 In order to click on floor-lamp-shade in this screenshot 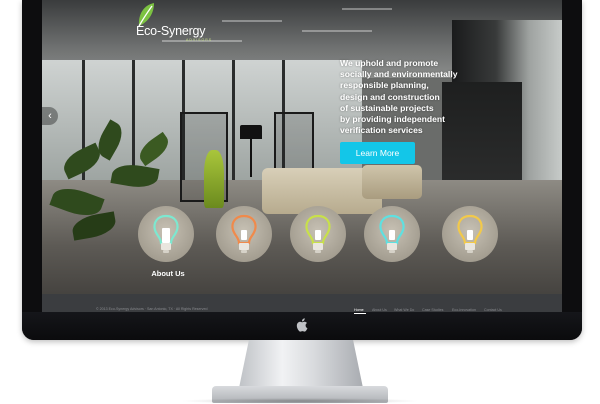, I will do `click(251, 132)`.